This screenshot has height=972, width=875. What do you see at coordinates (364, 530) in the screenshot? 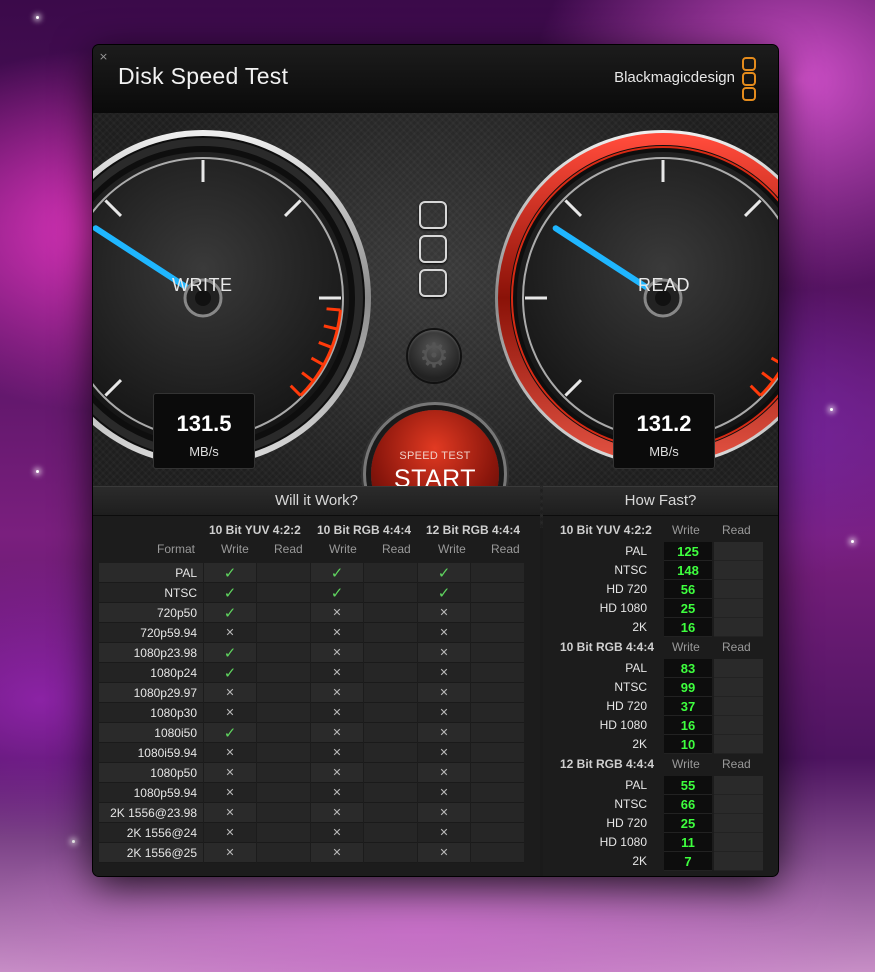
I see `format-group-header: 10 Bit RGB 4:4:4` at bounding box center [364, 530].